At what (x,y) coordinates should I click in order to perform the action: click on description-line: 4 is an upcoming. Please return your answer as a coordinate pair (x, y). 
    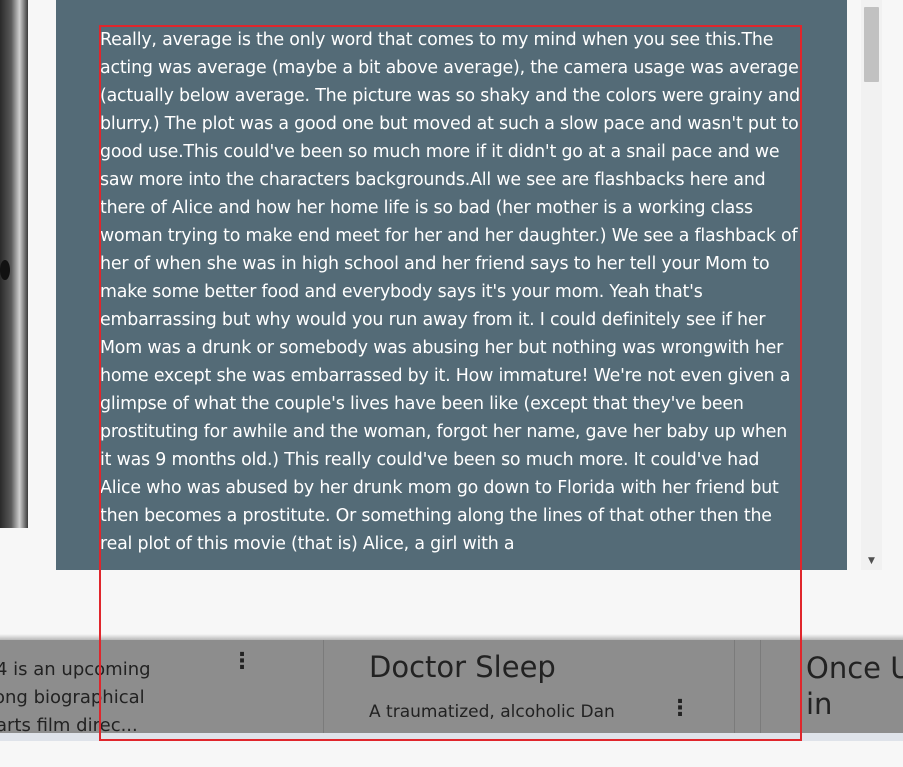
    Looking at the image, I should click on (75, 669).